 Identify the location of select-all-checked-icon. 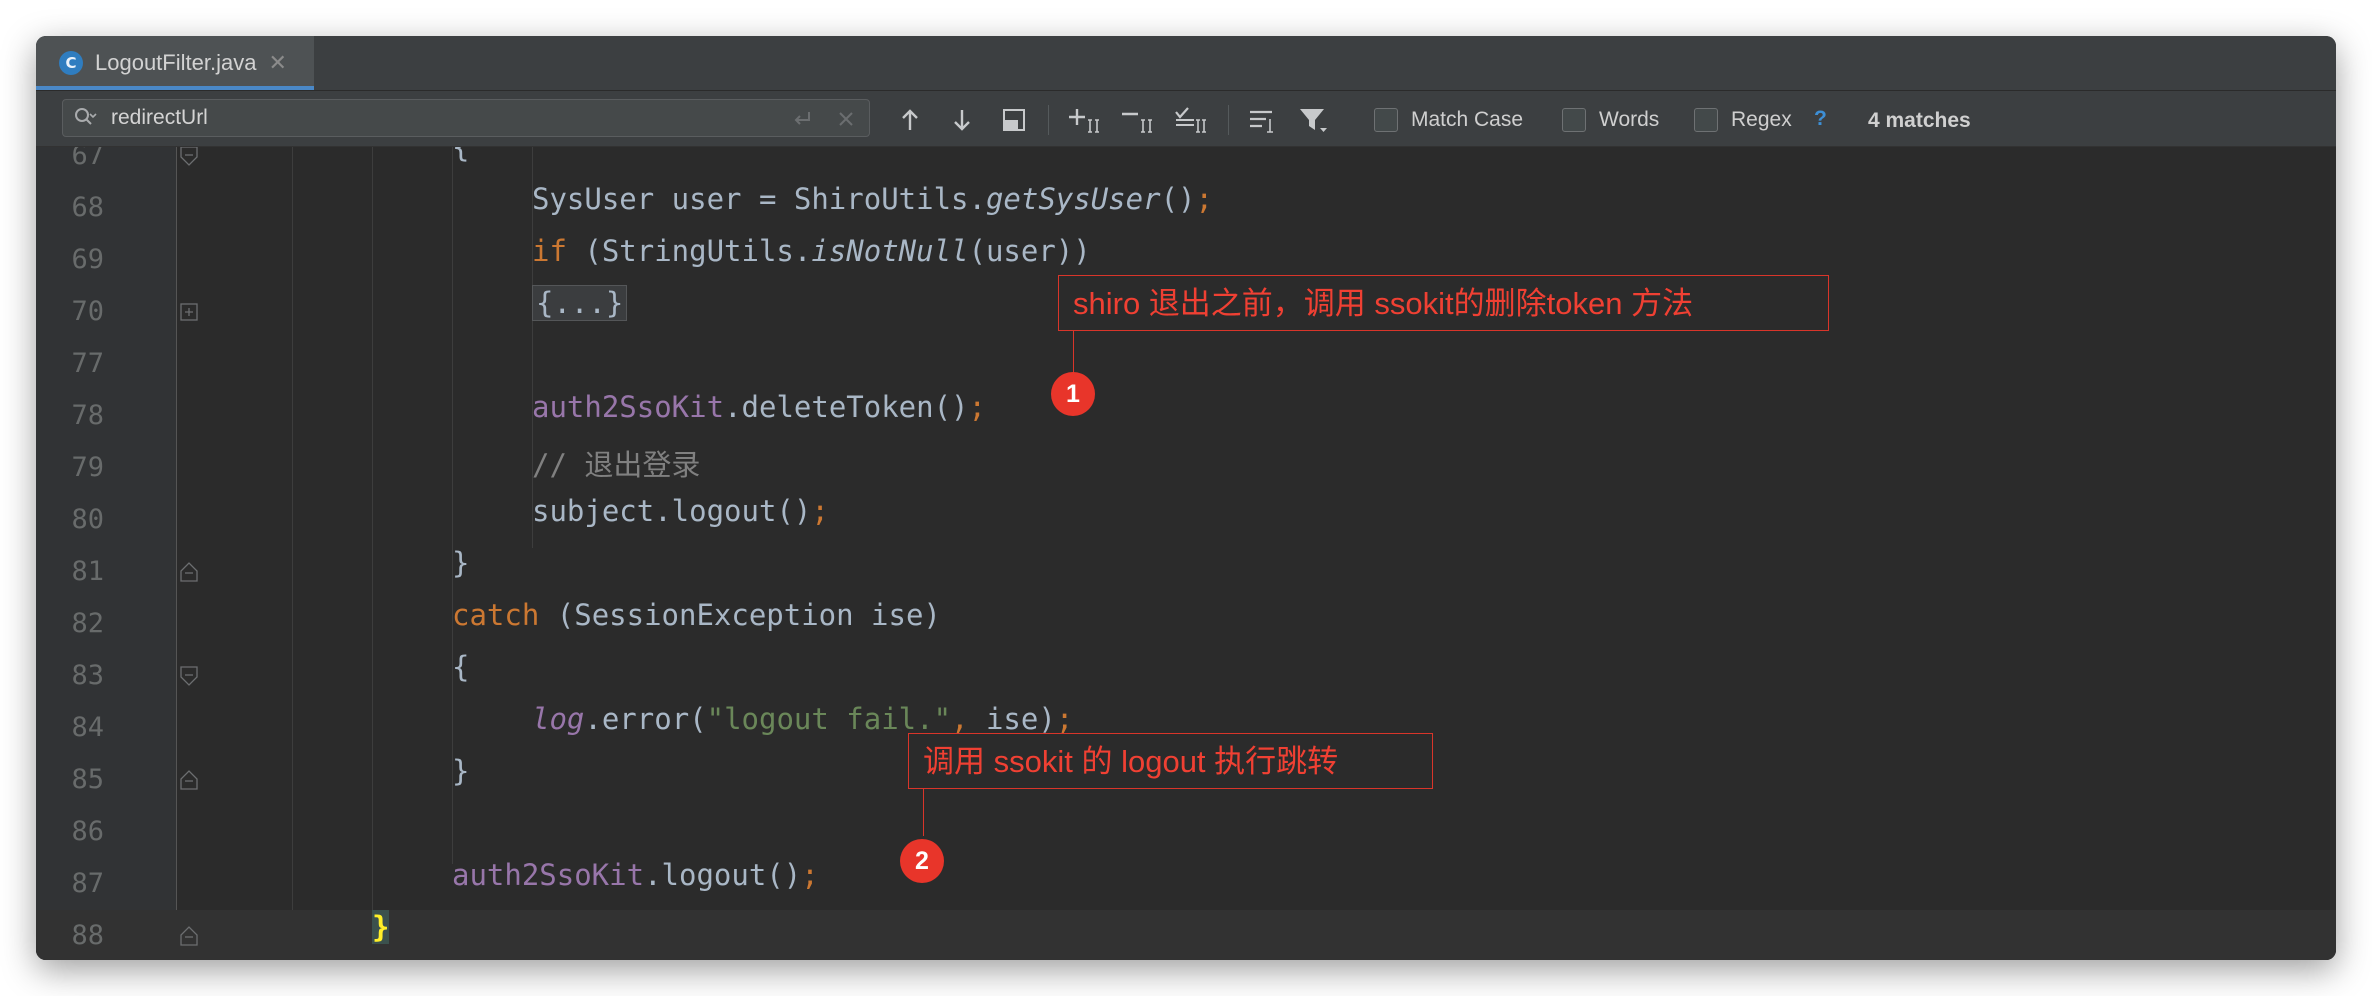
(1190, 120).